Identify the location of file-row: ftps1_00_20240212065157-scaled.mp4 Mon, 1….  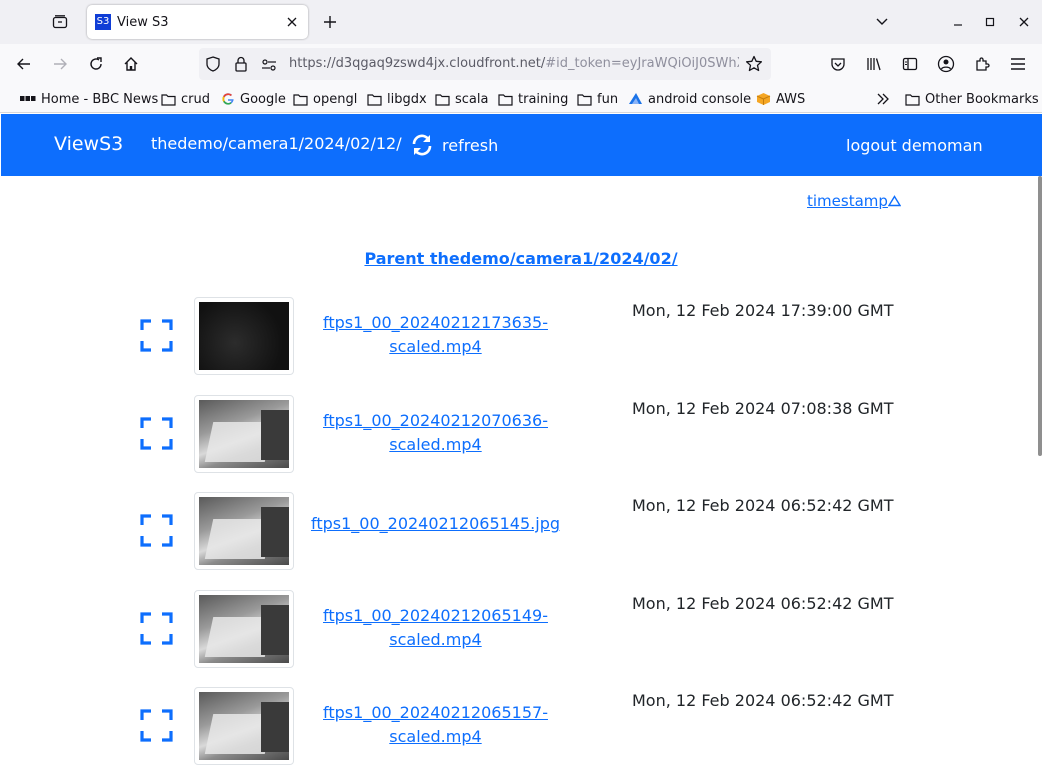
(521, 726).